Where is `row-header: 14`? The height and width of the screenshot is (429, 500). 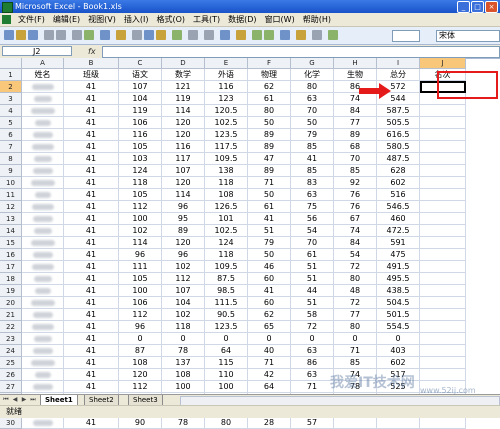
row-header: 14 is located at coordinates (11, 231).